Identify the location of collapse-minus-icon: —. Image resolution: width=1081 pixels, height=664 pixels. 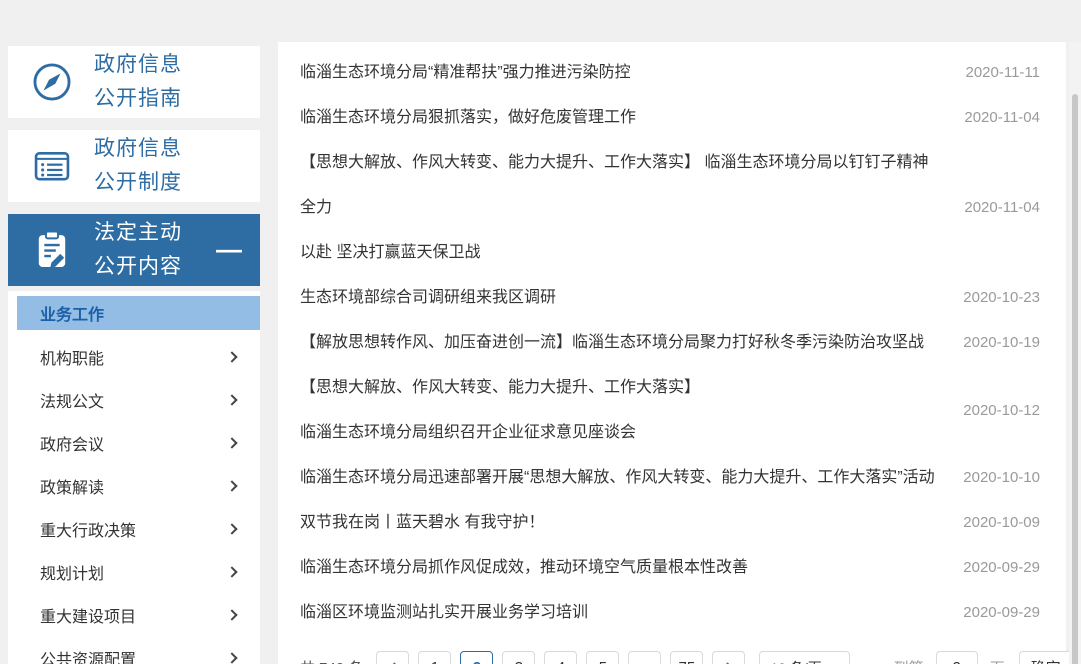
(229, 249).